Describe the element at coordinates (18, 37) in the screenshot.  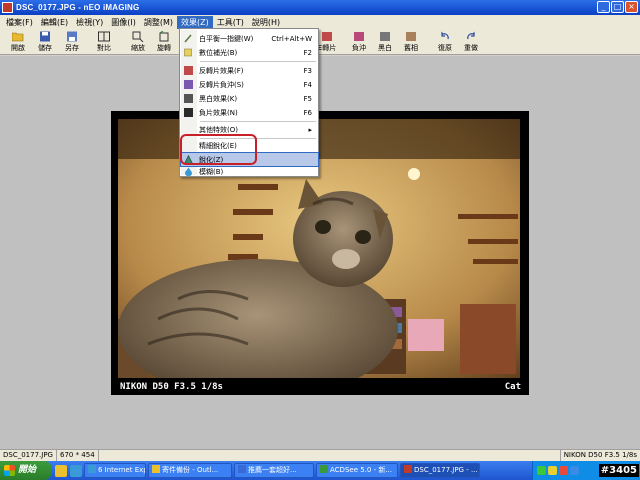
I see `folder-open-icon` at that location.